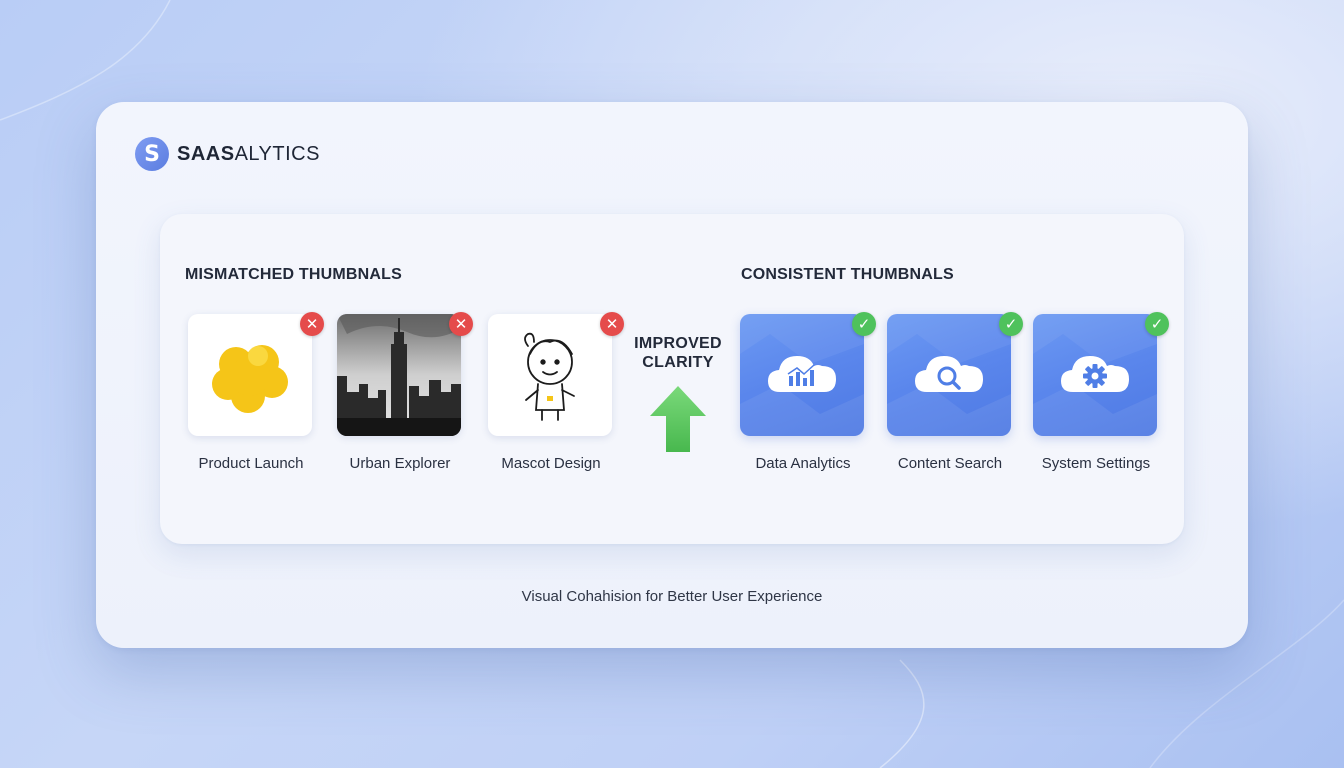 This screenshot has width=1344, height=768. I want to click on brand: S SAASALYTICS, so click(227, 154).